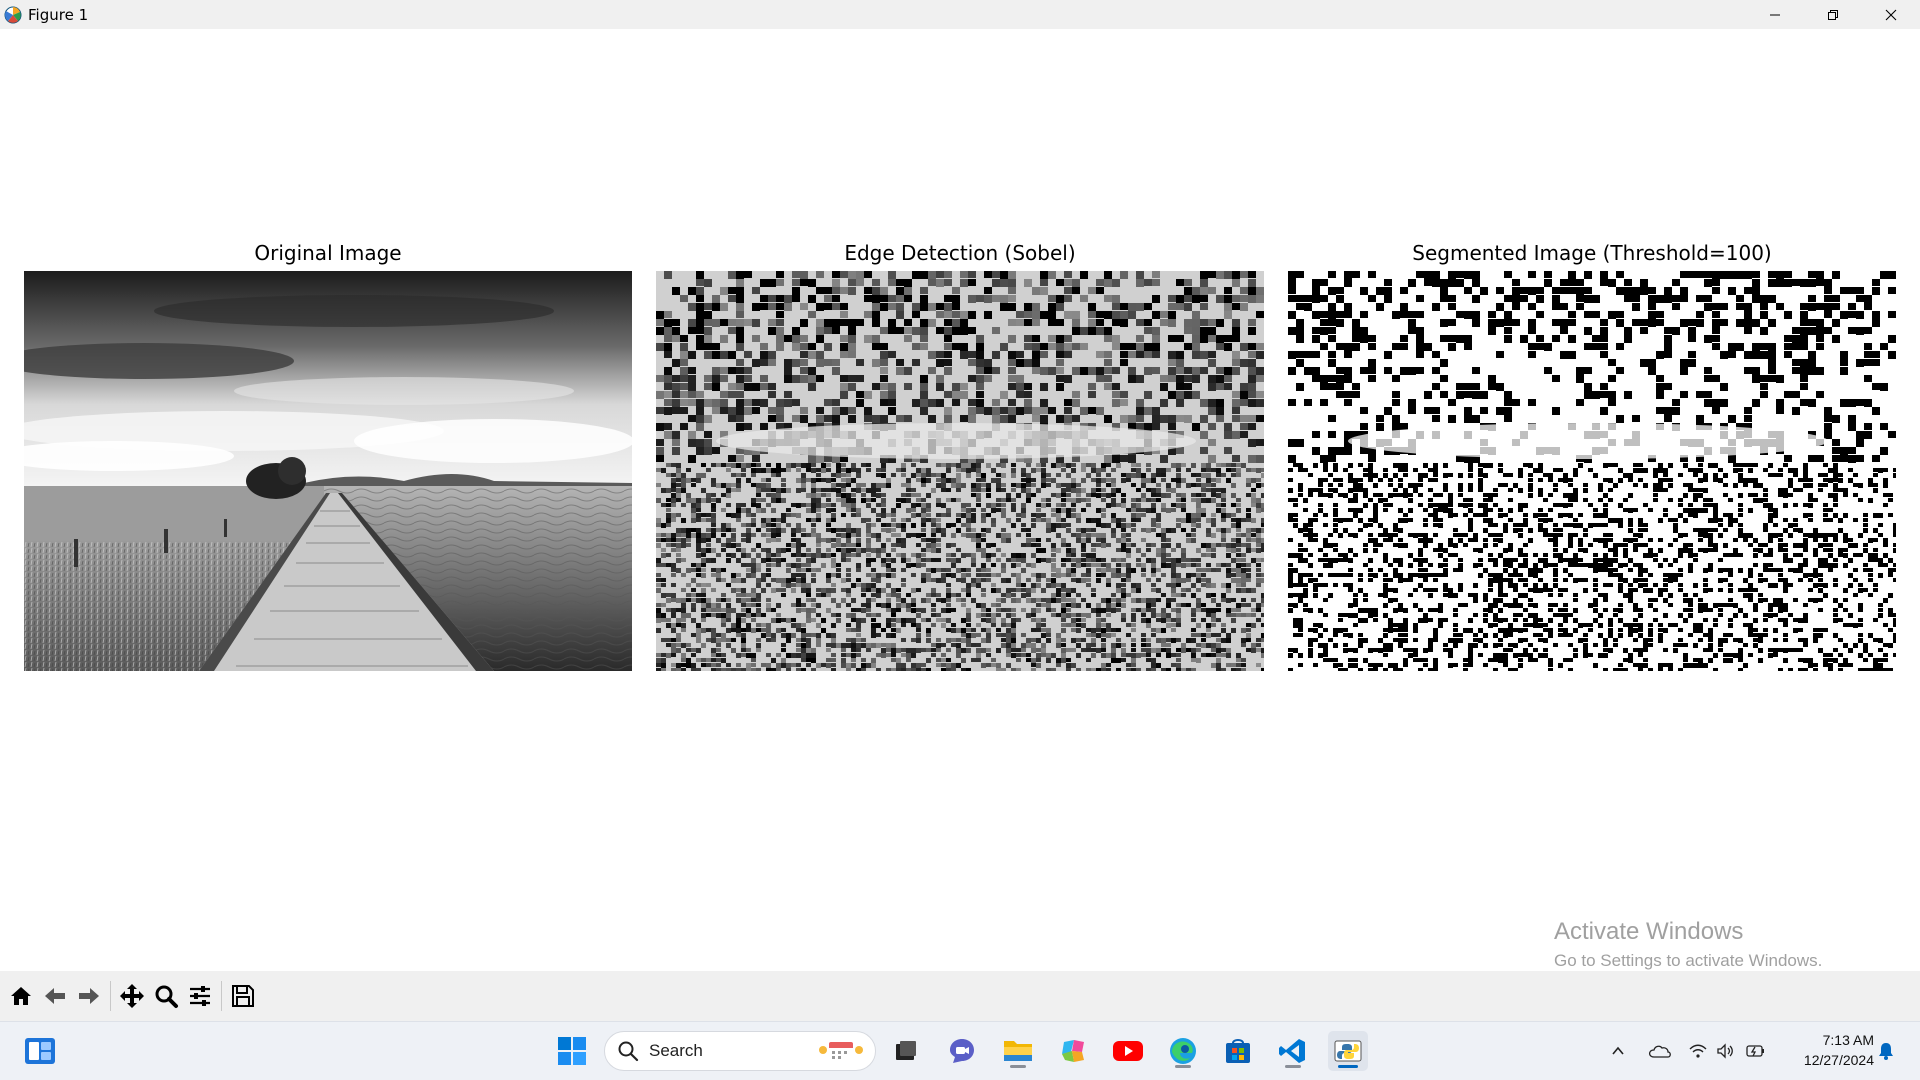 The image size is (1920, 1080). What do you see at coordinates (1891, 14) in the screenshot?
I see `close-button` at bounding box center [1891, 14].